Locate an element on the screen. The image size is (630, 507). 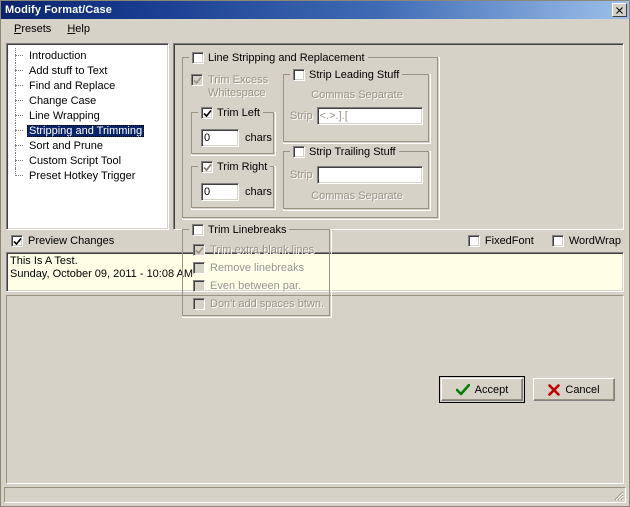
strip-leading-group-header: Strip Leading Stuff is located at coordinates (346, 75).